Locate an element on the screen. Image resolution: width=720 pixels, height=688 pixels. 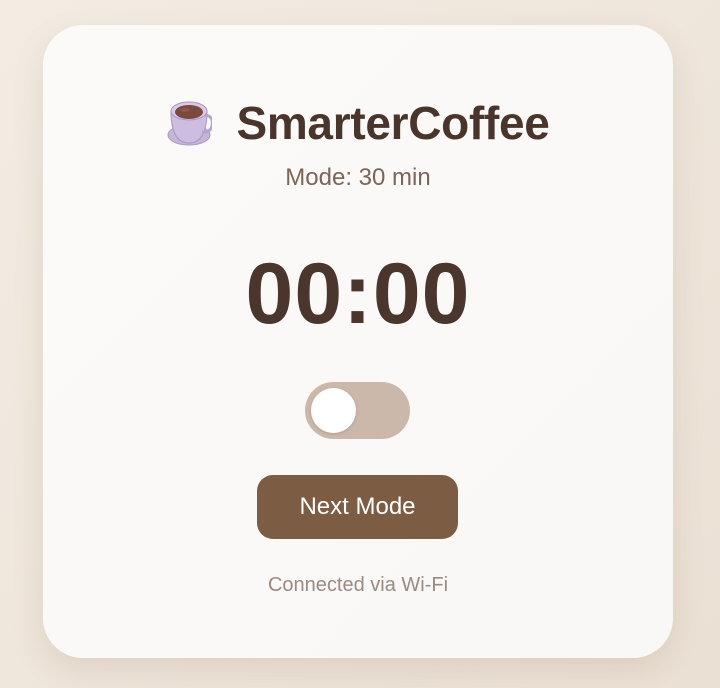
timer-display: 00:00 is located at coordinates (358, 294).